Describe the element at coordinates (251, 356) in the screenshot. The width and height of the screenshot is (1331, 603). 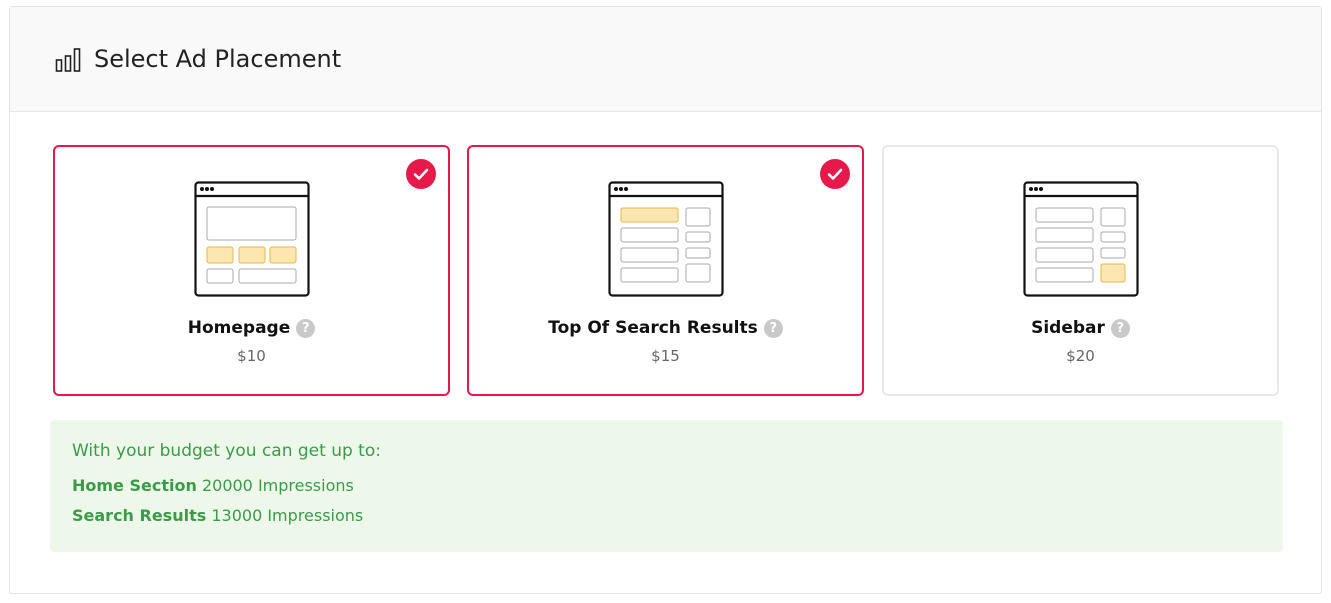
I see `placement-price: $10` at that location.